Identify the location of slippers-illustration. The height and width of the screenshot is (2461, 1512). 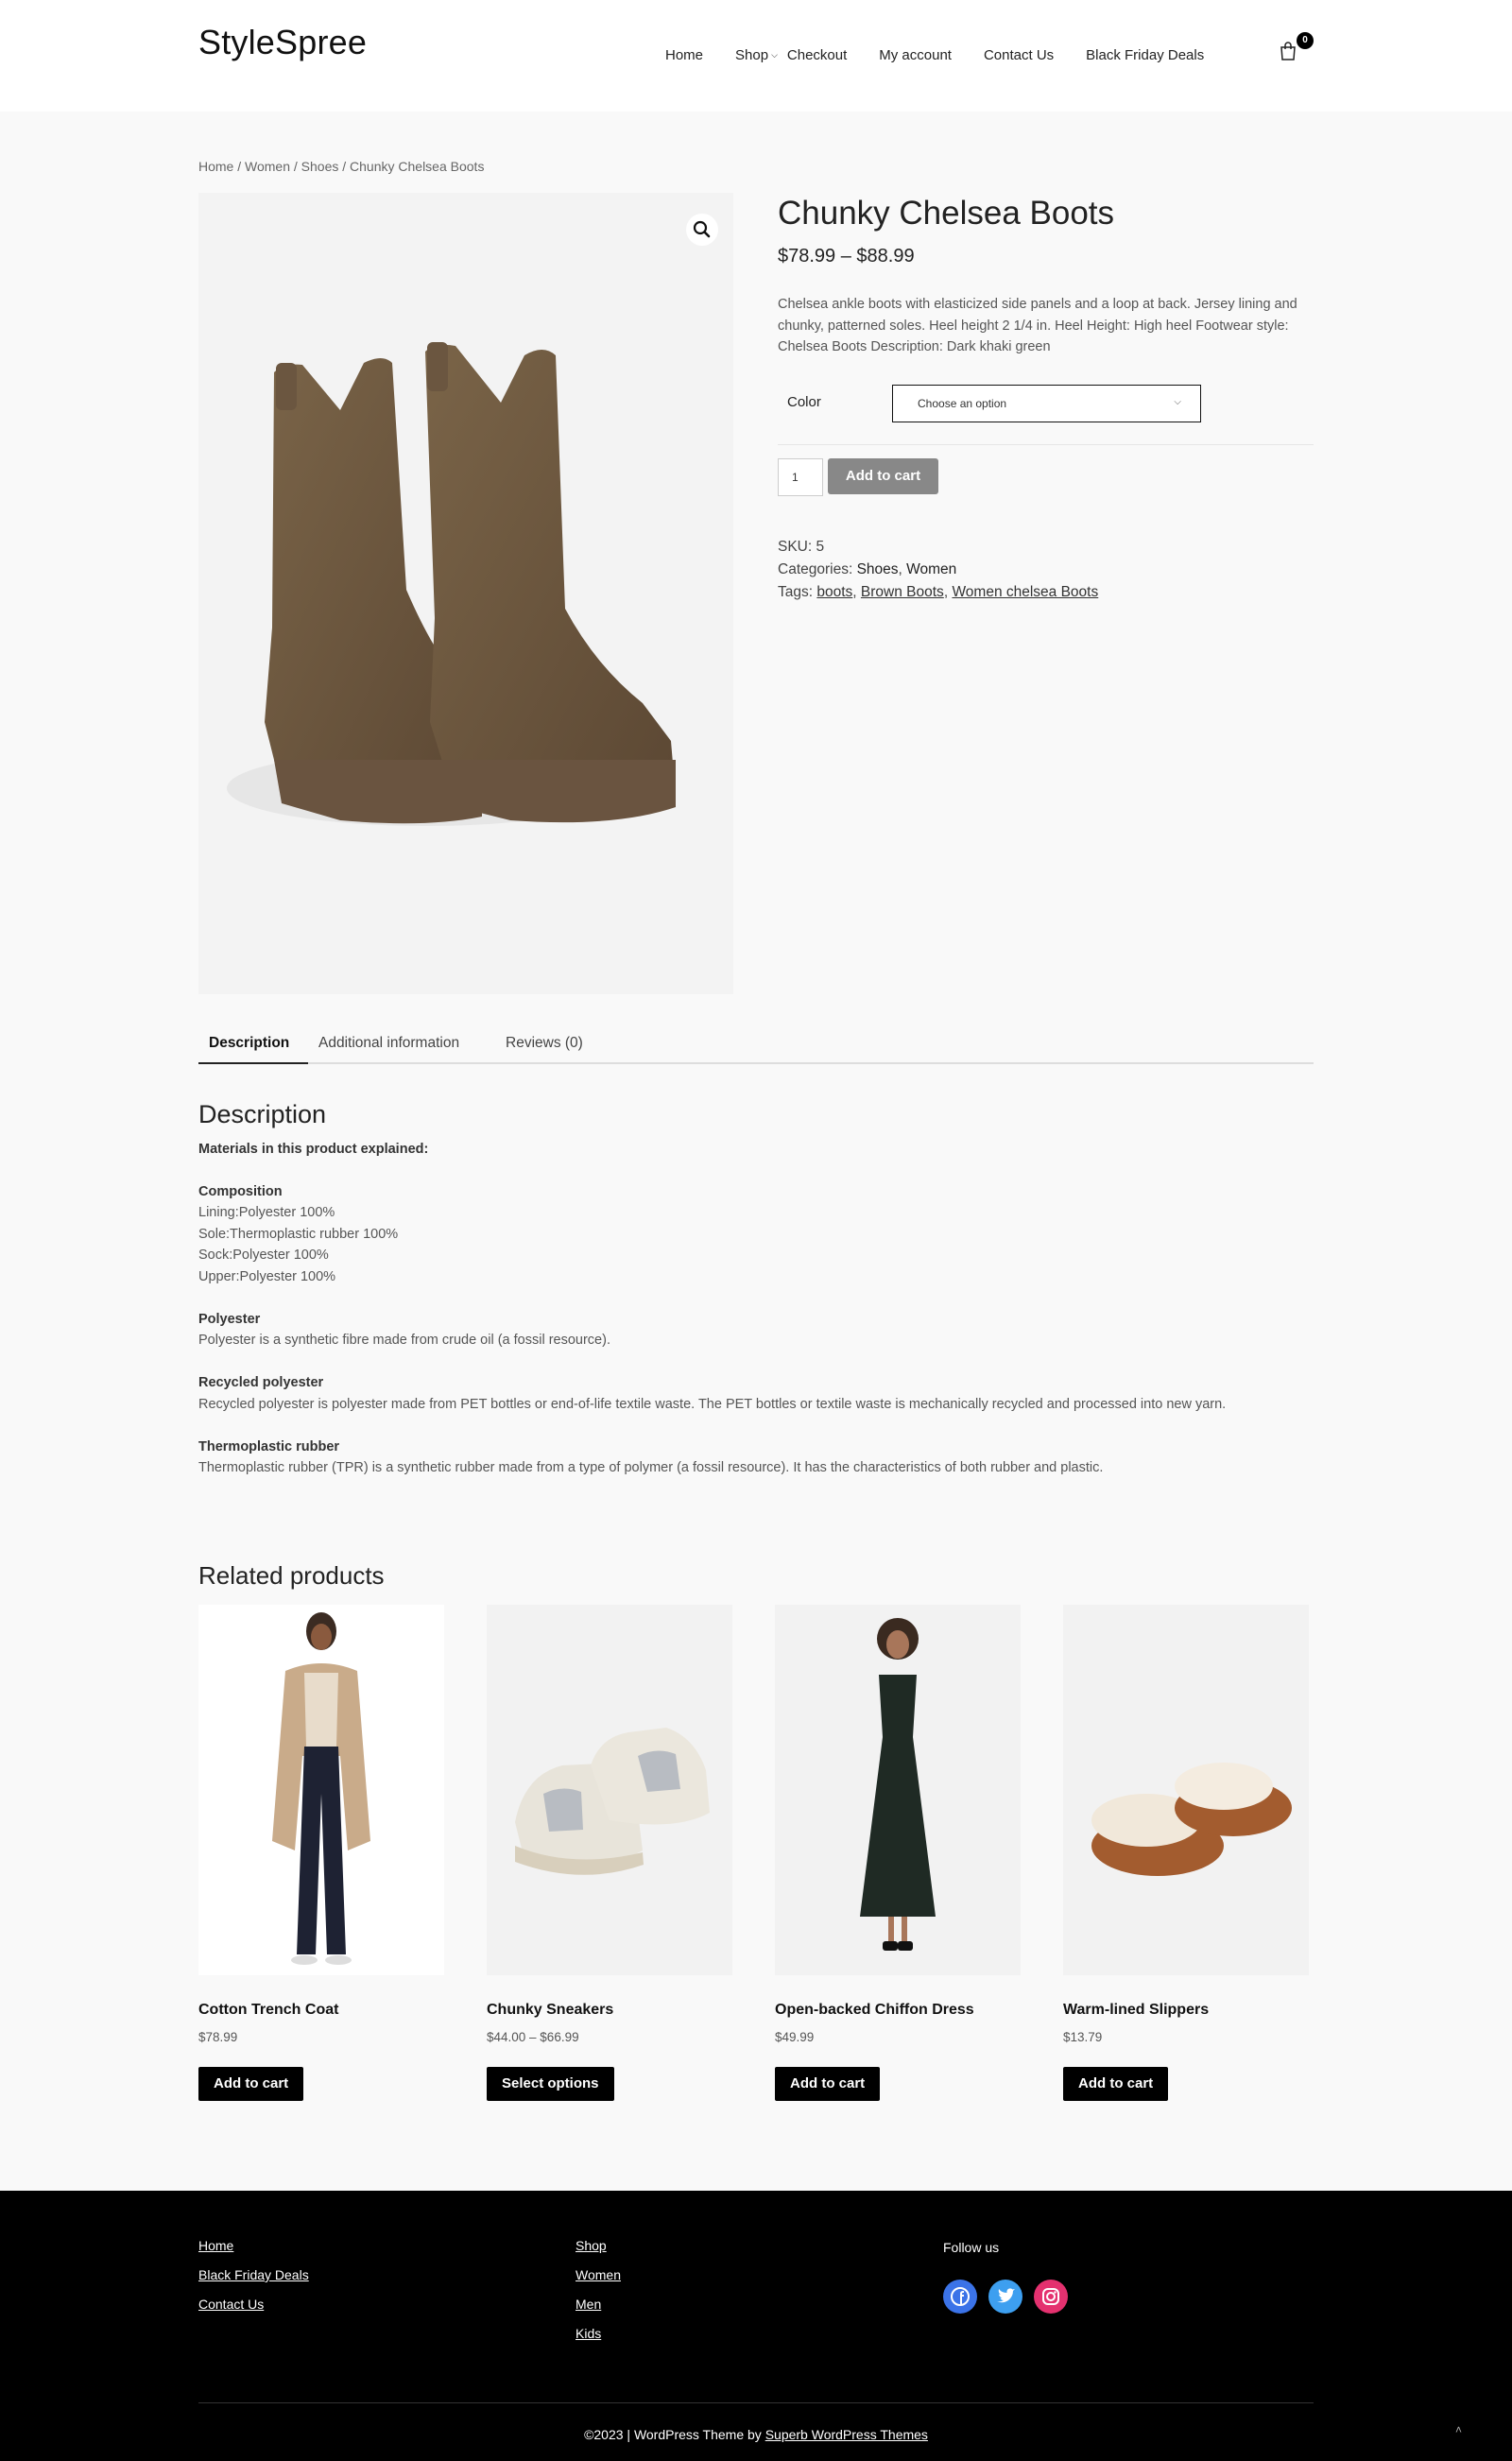
(1191, 1819).